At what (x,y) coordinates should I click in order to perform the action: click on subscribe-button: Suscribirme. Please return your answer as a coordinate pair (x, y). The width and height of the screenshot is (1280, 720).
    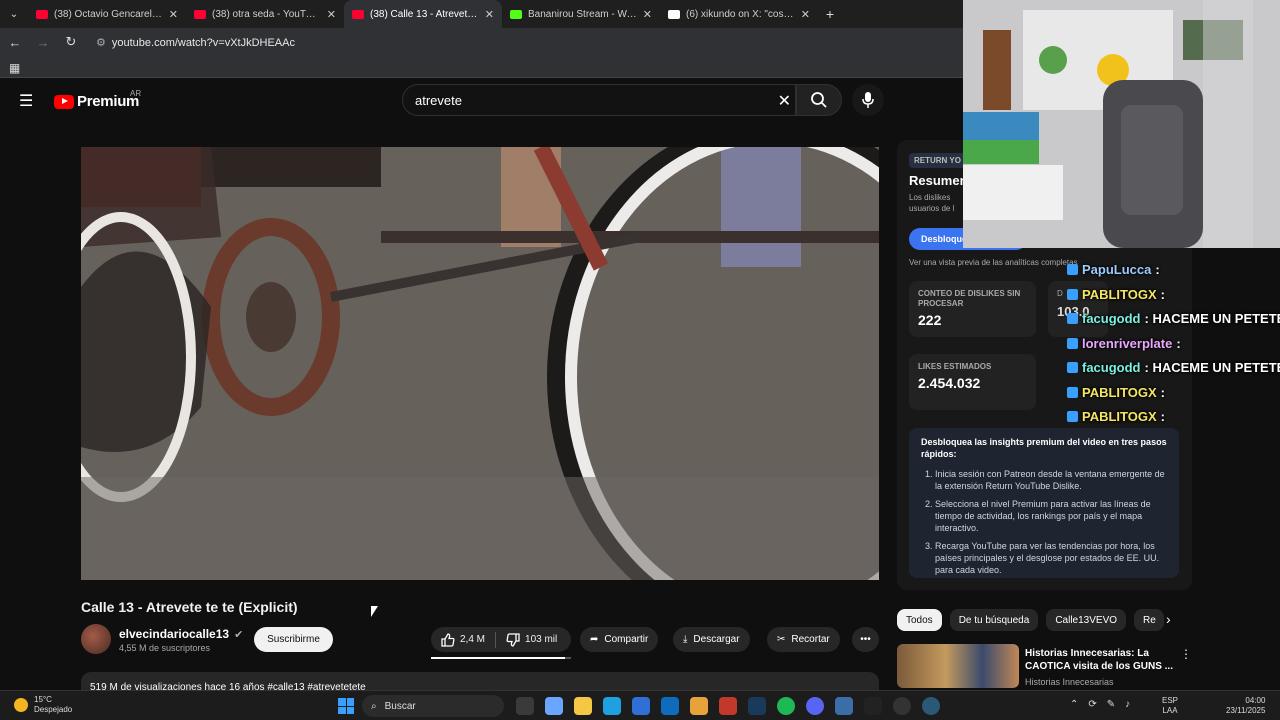
    Looking at the image, I should click on (293, 639).